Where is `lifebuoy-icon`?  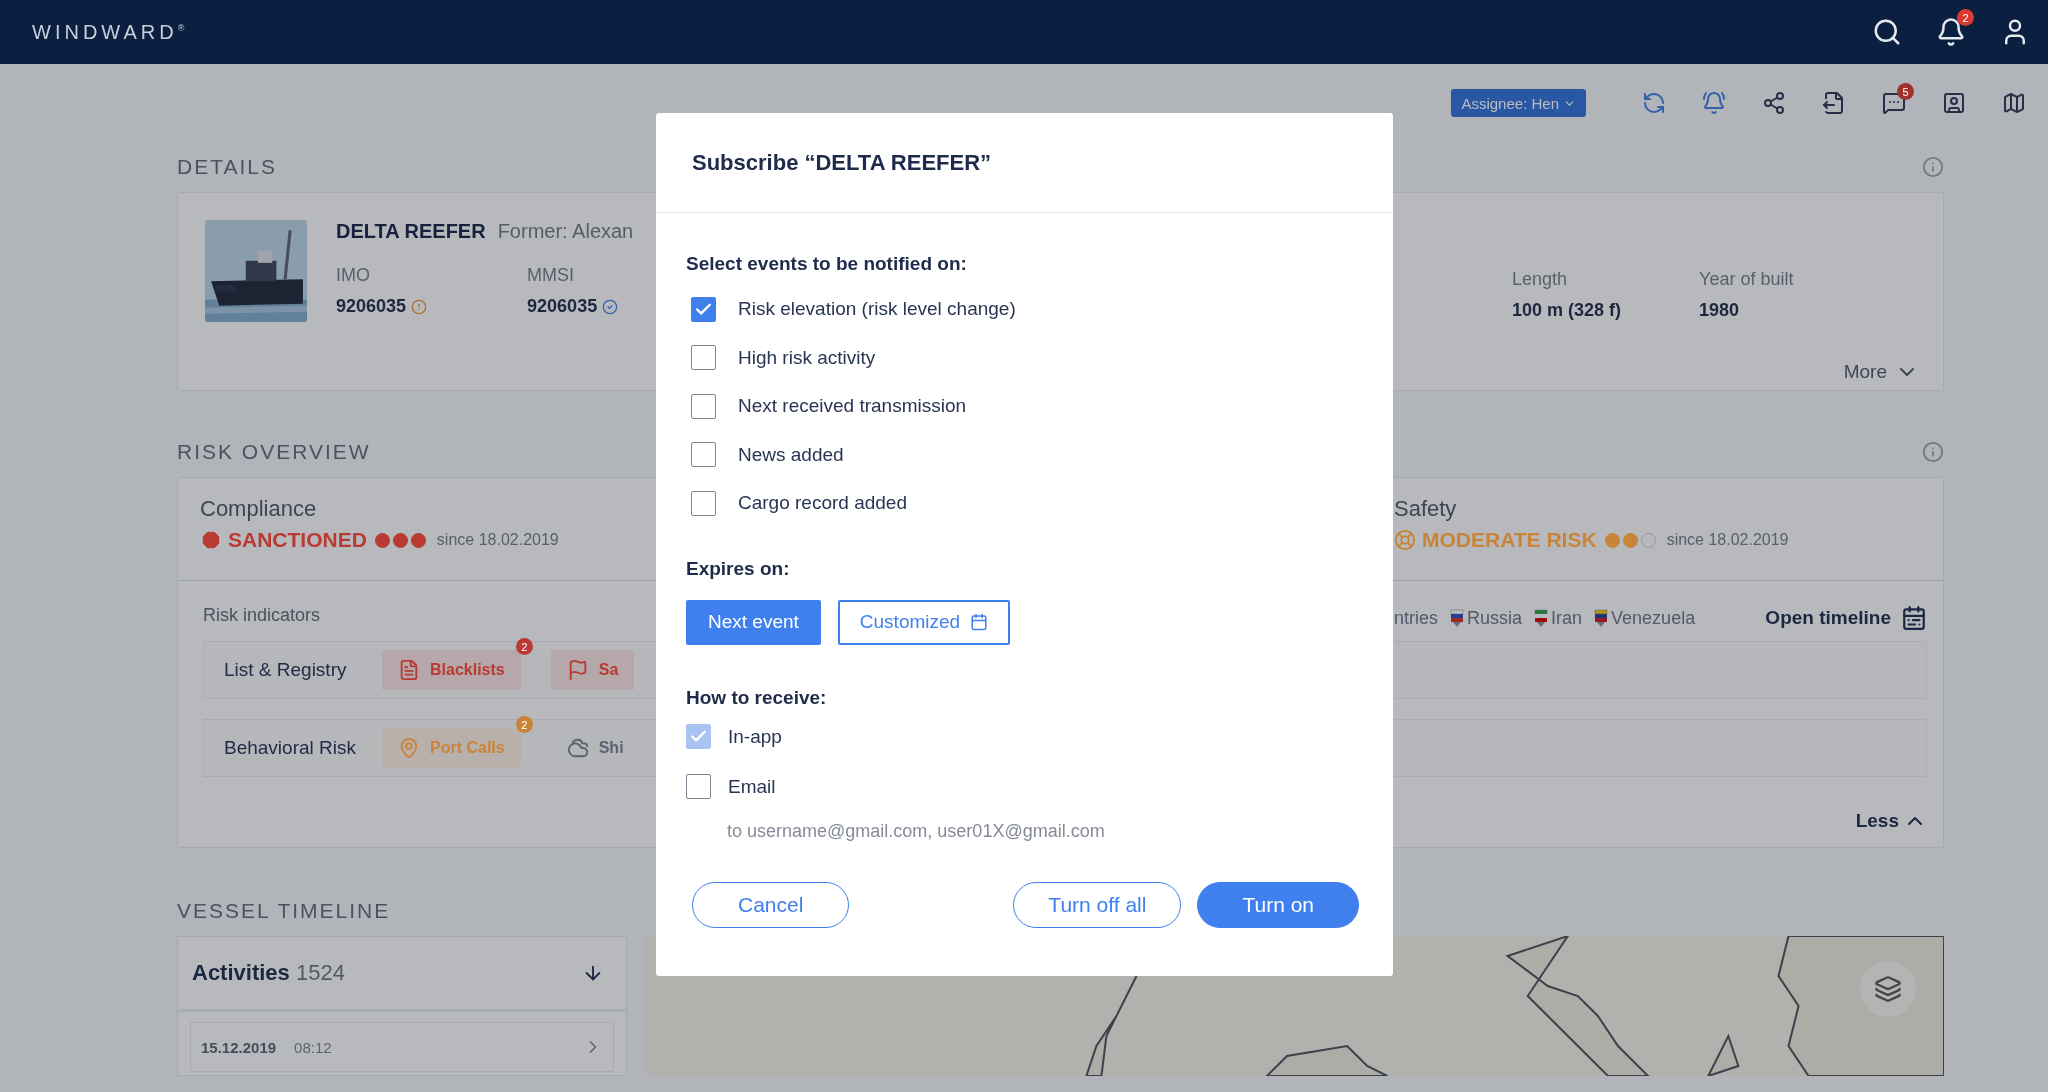 lifebuoy-icon is located at coordinates (1405, 540).